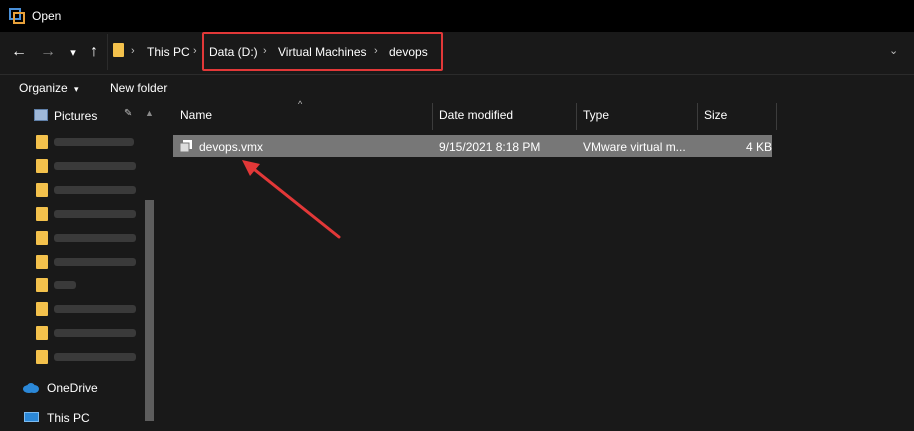 The height and width of the screenshot is (431, 914). Describe the element at coordinates (490, 147) in the screenshot. I see `file-date-modified: 9/15/2021 8:18 PM` at that location.